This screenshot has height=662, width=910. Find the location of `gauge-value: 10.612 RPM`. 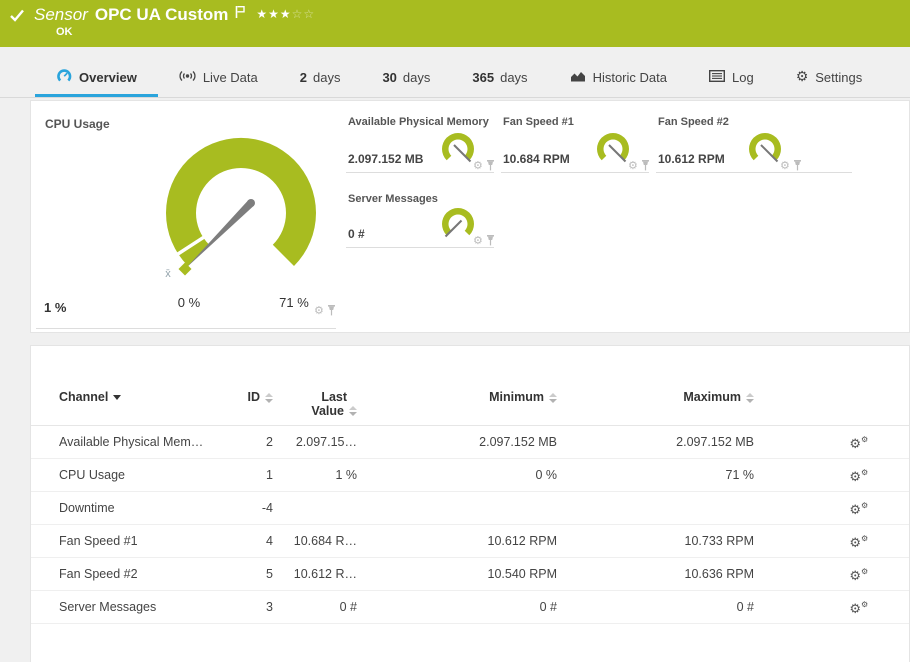

gauge-value: 10.612 RPM is located at coordinates (691, 159).